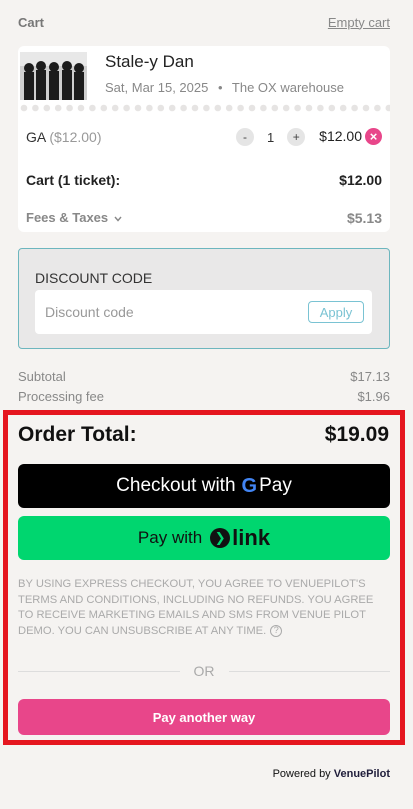 This screenshot has height=809, width=413. Describe the element at coordinates (204, 218) in the screenshot. I see `fees-row: Fees & Taxes $5.13` at that location.